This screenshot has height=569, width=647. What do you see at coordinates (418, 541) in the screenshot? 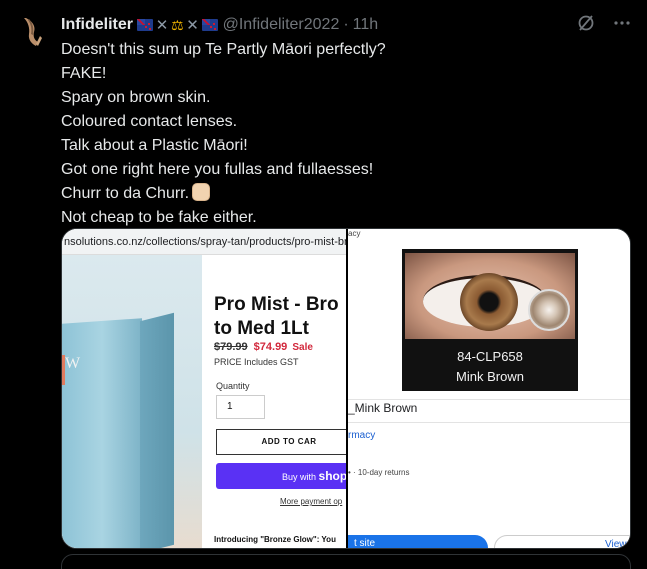
I see `visit-site-button: t site` at bounding box center [418, 541].